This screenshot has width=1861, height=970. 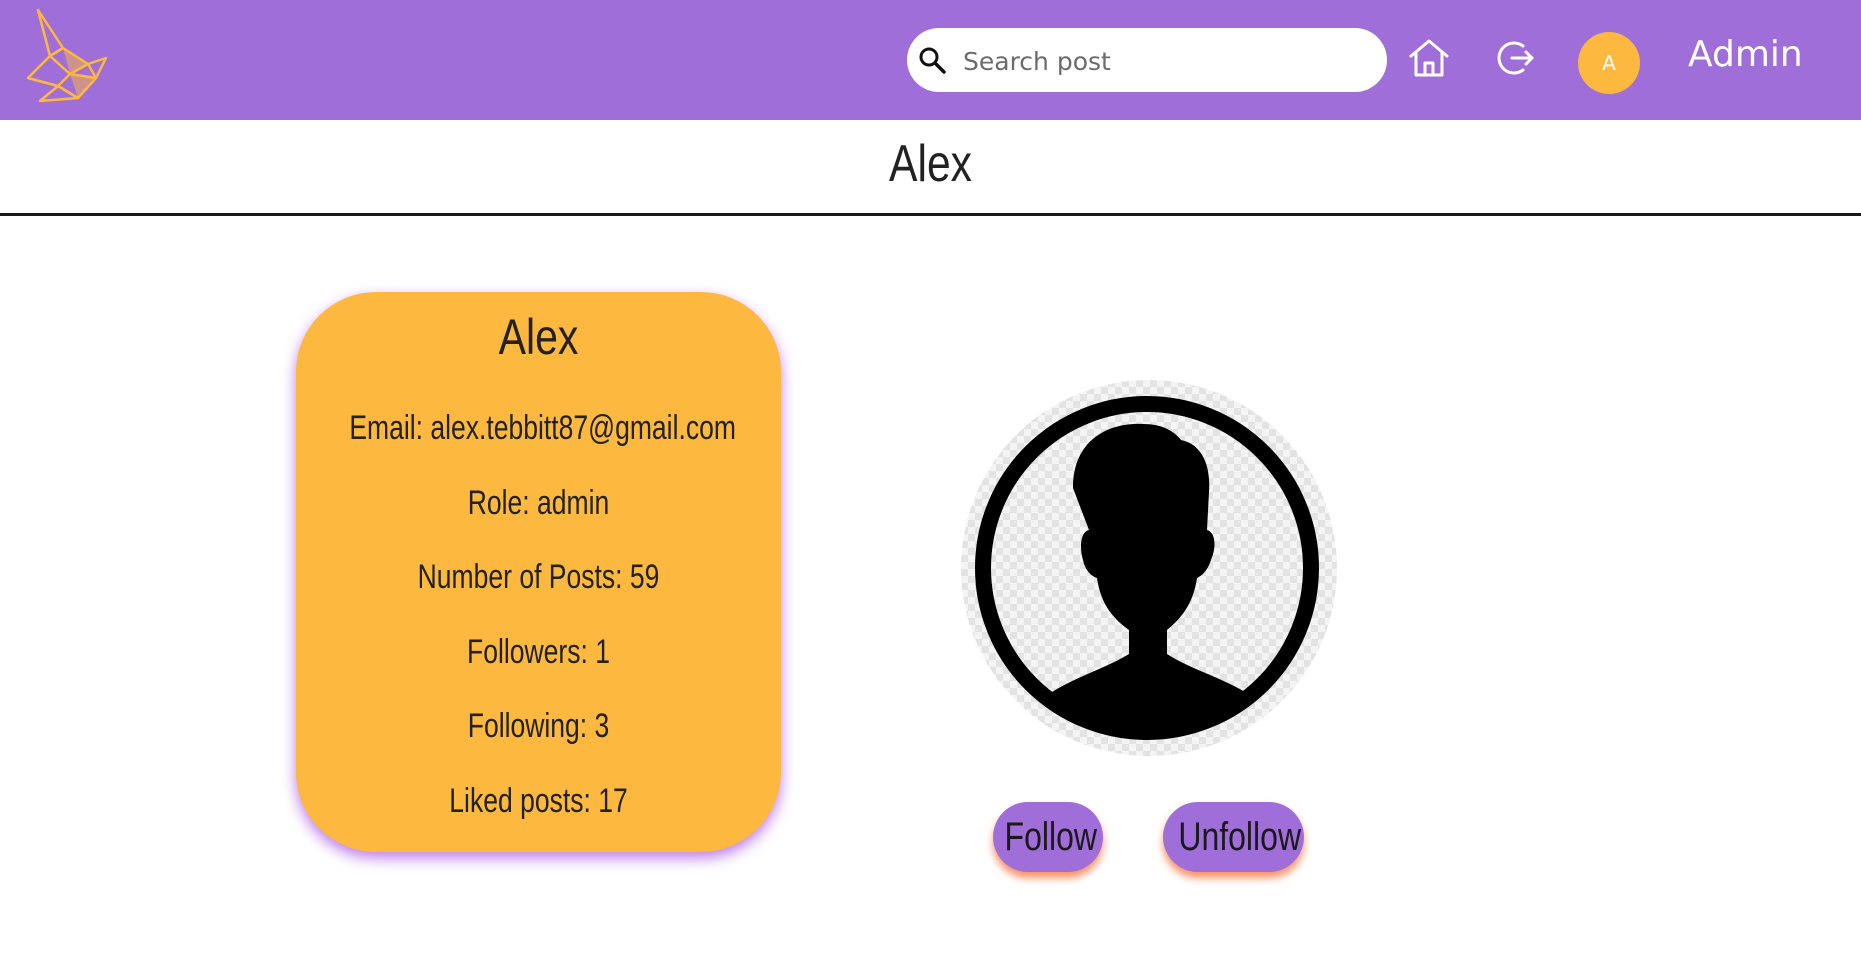 I want to click on profile-post-count: Number of Posts: 59, so click(x=538, y=577).